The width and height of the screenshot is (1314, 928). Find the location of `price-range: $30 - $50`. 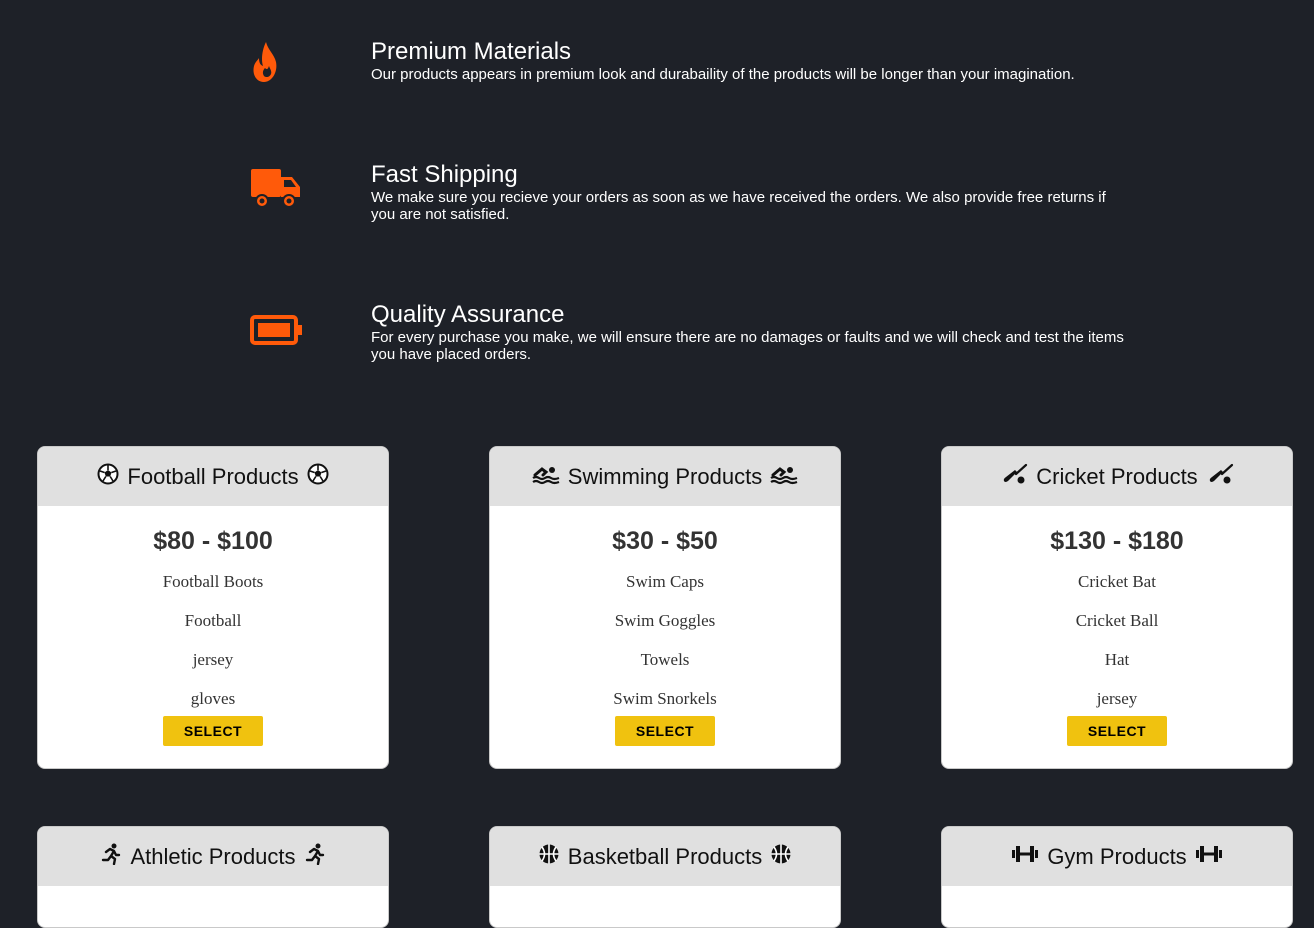

price-range: $30 - $50 is located at coordinates (665, 541).